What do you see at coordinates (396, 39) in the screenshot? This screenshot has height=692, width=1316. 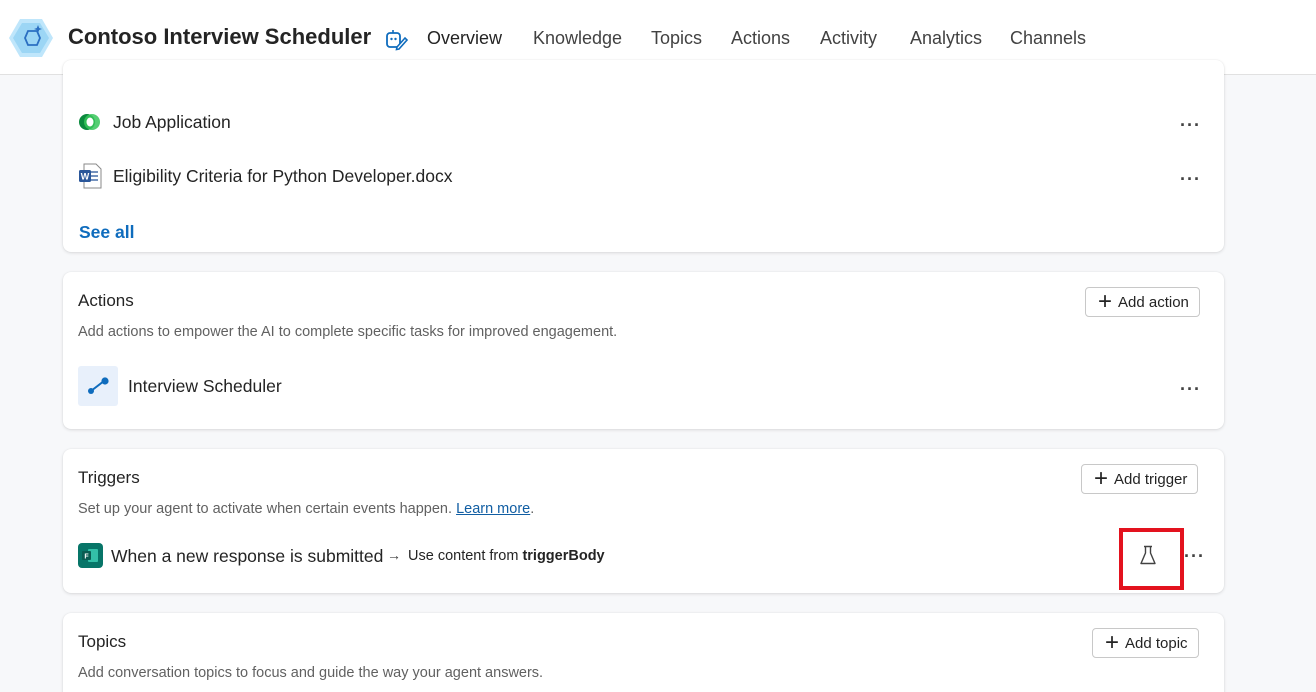 I see `edit-agent-icon` at bounding box center [396, 39].